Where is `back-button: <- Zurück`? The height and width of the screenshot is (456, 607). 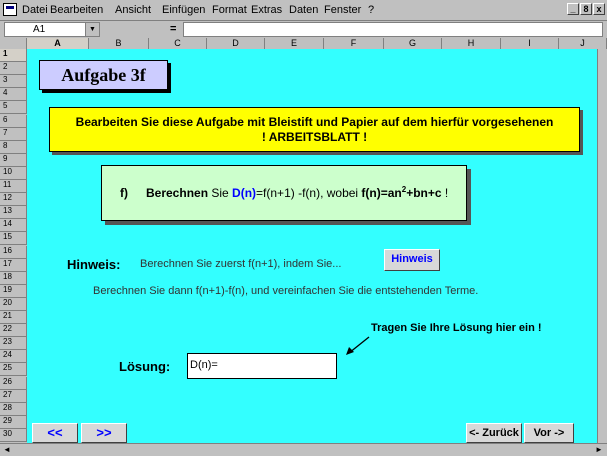 back-button: <- Zurück is located at coordinates (494, 433).